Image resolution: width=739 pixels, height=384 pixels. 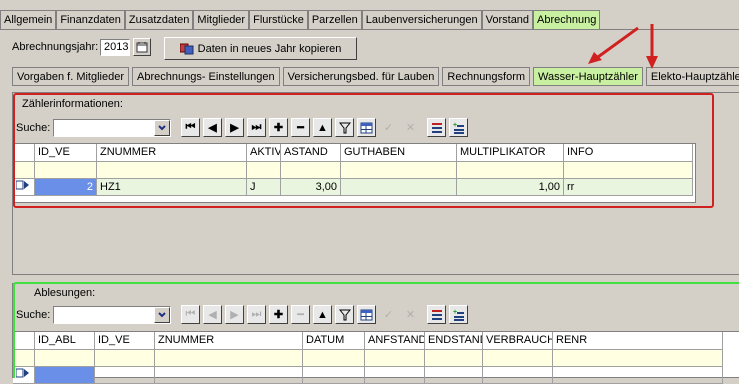 I want to click on copy-data-icon, so click(x=186, y=48).